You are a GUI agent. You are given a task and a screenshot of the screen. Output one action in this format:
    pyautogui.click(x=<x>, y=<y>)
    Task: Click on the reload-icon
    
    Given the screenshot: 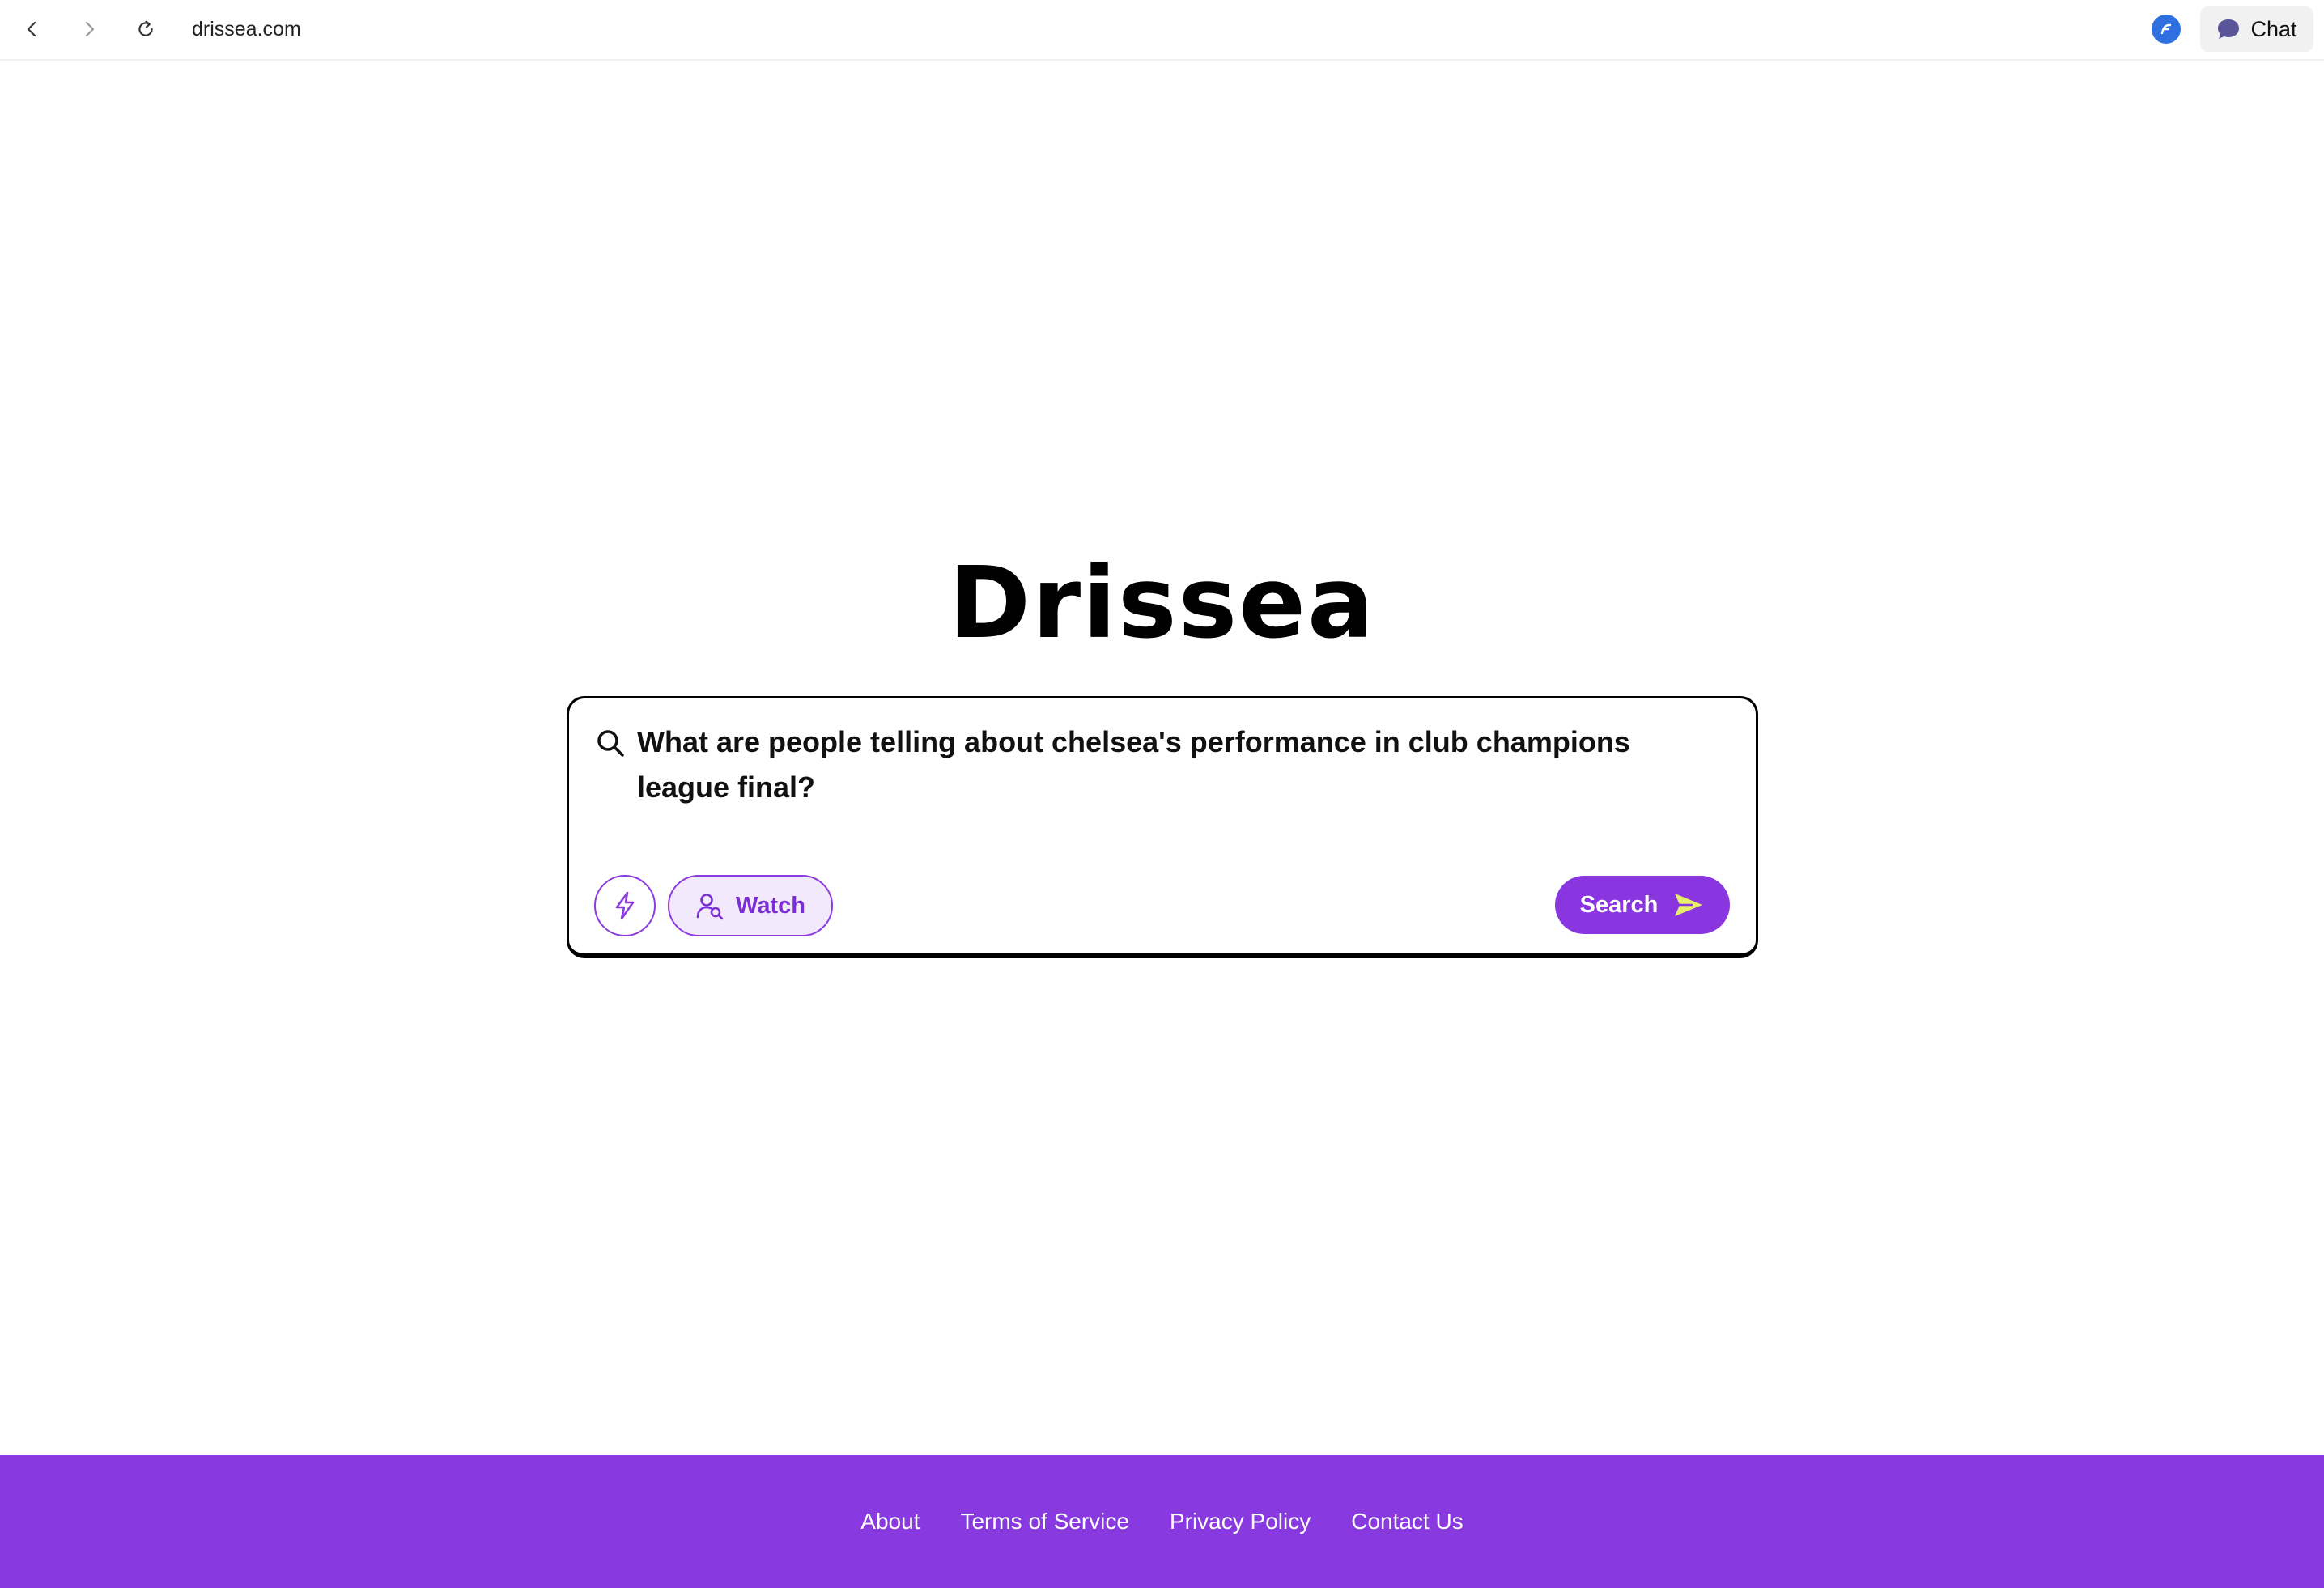 What is the action you would take?
    pyautogui.click(x=145, y=28)
    